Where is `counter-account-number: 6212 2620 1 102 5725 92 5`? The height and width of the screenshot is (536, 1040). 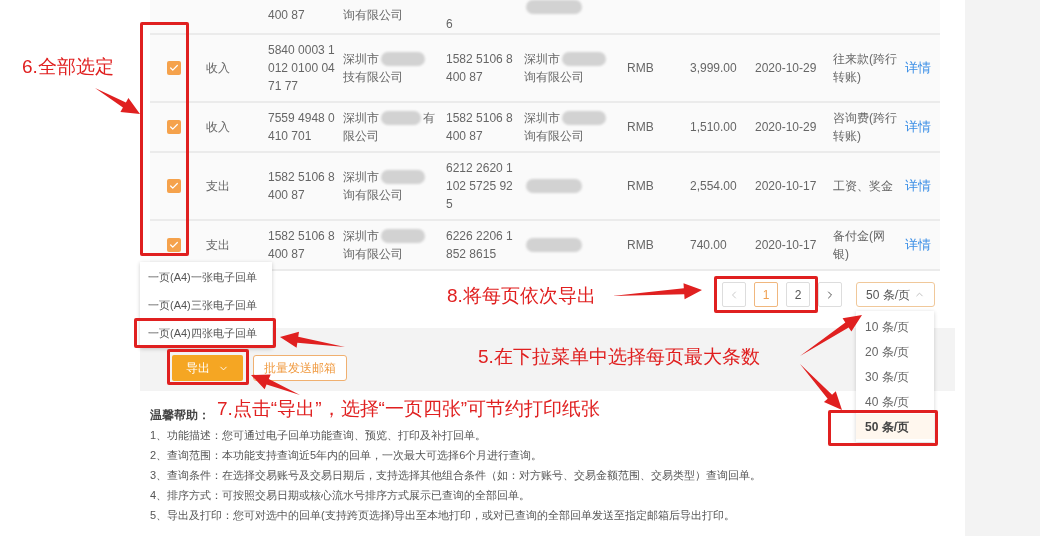
counter-account-number: 6212 2620 1 102 5725 92 5 is located at coordinates (479, 186).